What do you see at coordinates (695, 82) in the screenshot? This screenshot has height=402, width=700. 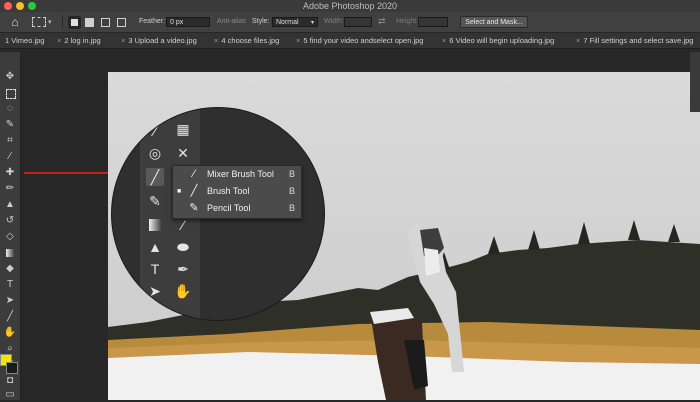 I see `panel-collapse-strip` at bounding box center [695, 82].